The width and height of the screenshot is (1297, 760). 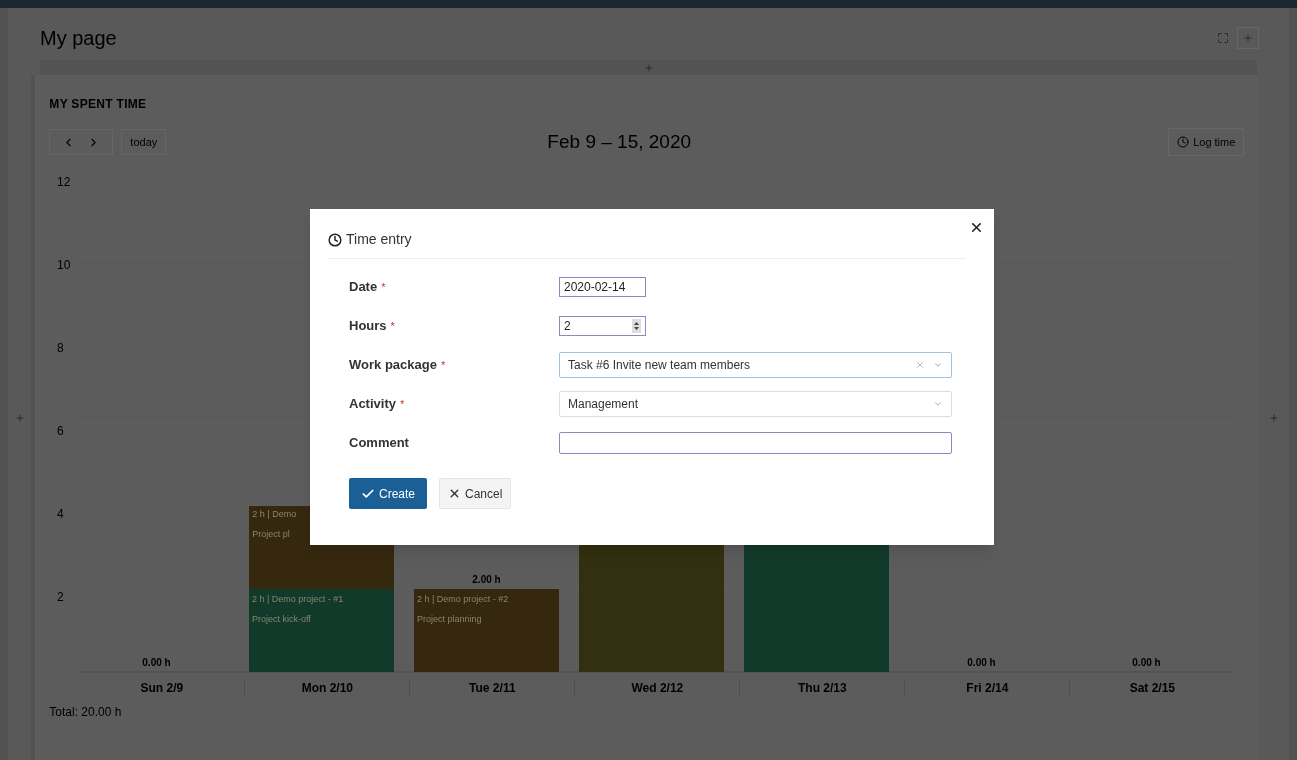 I want to click on field-label: Hours, so click(x=368, y=325).